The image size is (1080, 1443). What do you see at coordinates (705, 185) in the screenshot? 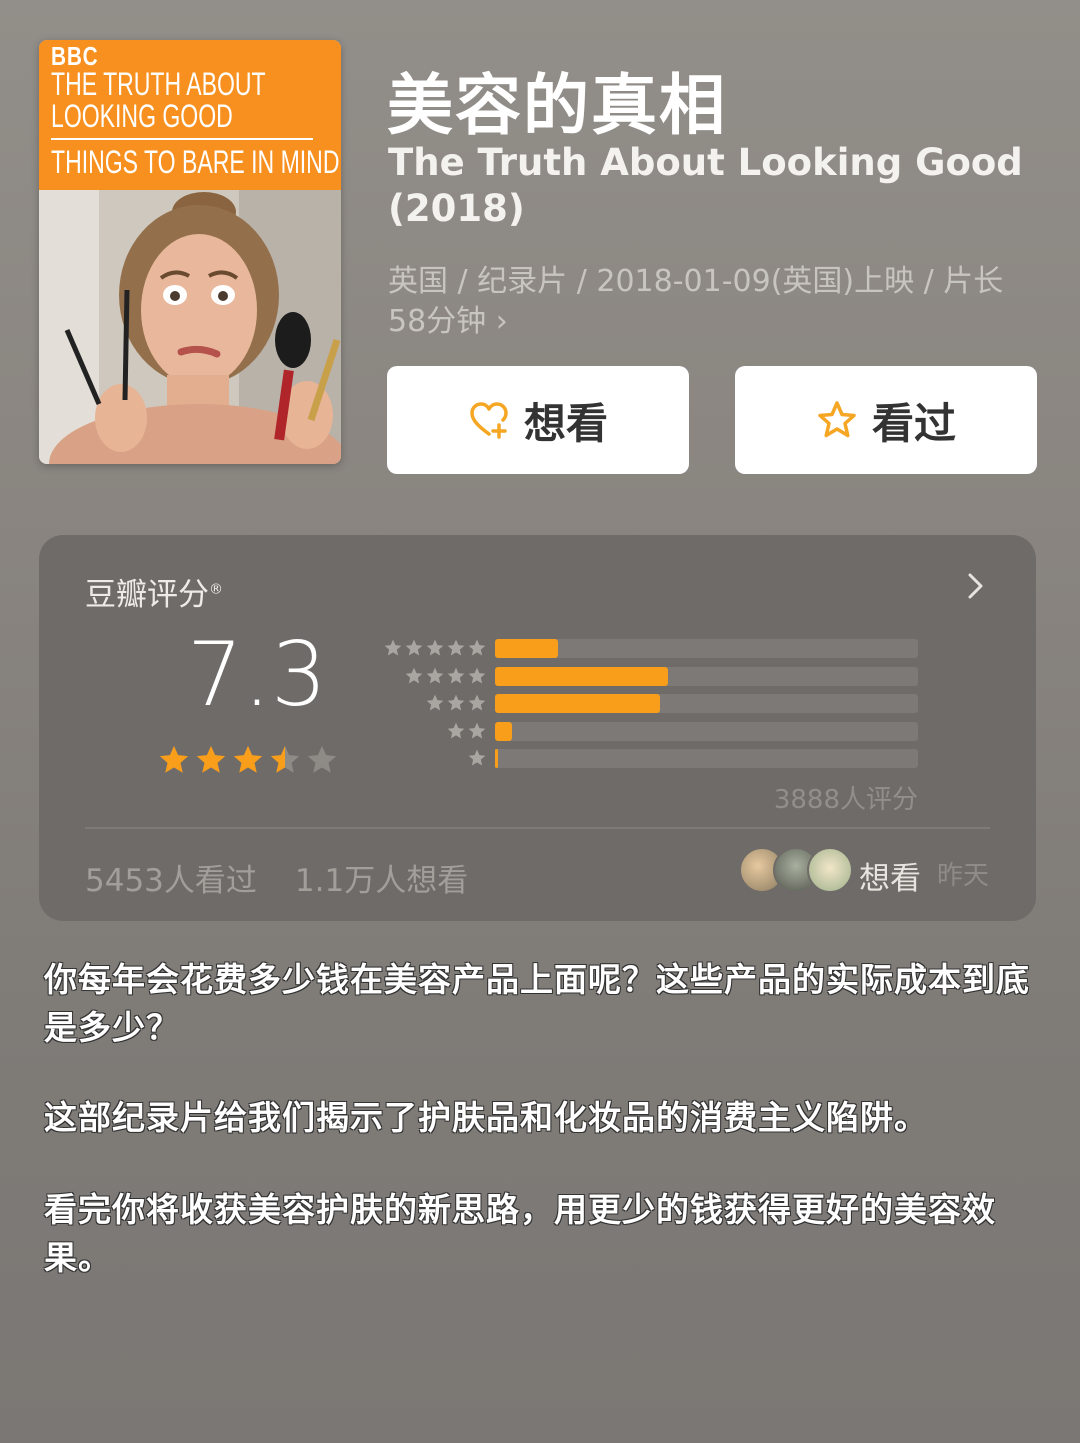
I see `movie-title-en: The Truth About Looking Good (2018)` at bounding box center [705, 185].